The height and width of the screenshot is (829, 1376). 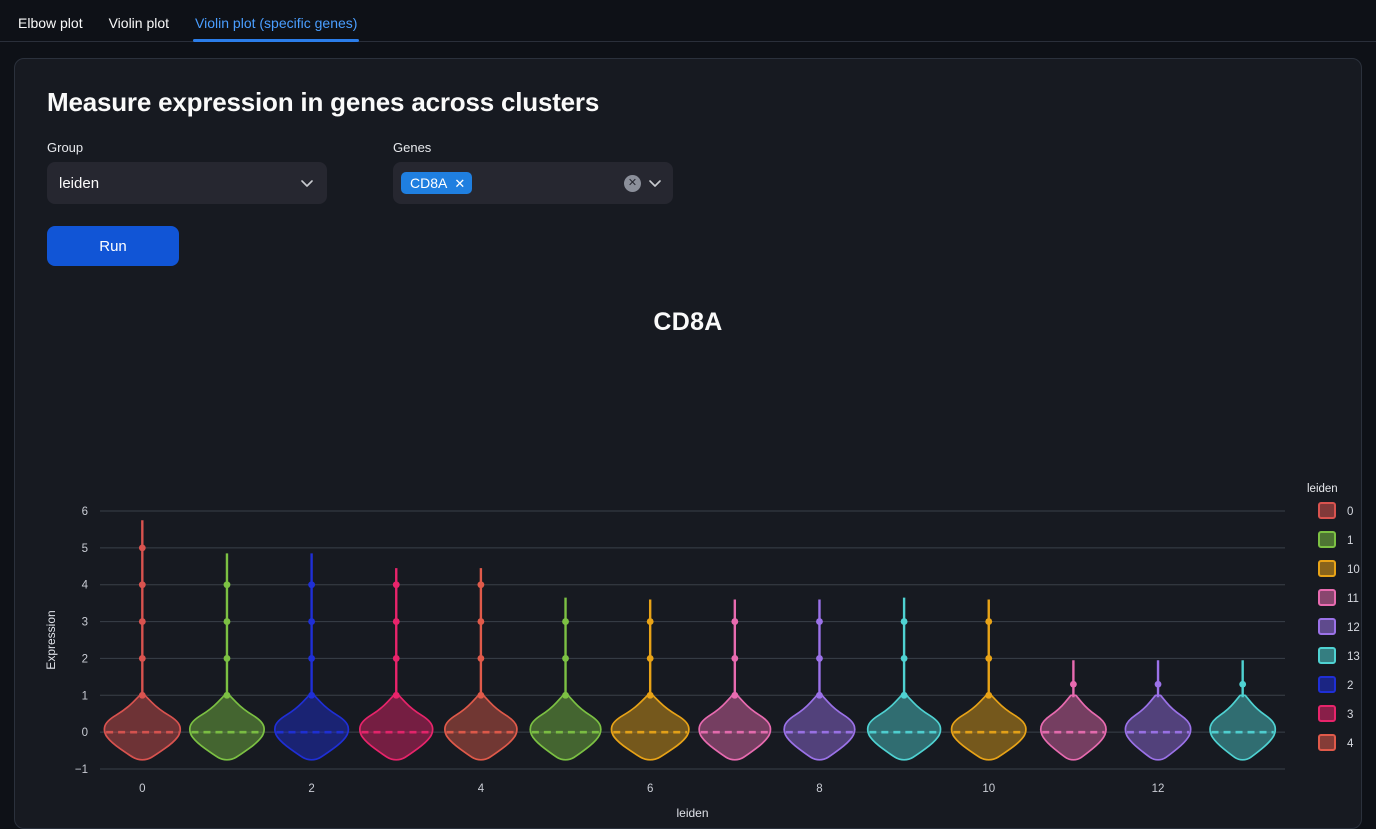 I want to click on close-icon: ✕, so click(x=459, y=183).